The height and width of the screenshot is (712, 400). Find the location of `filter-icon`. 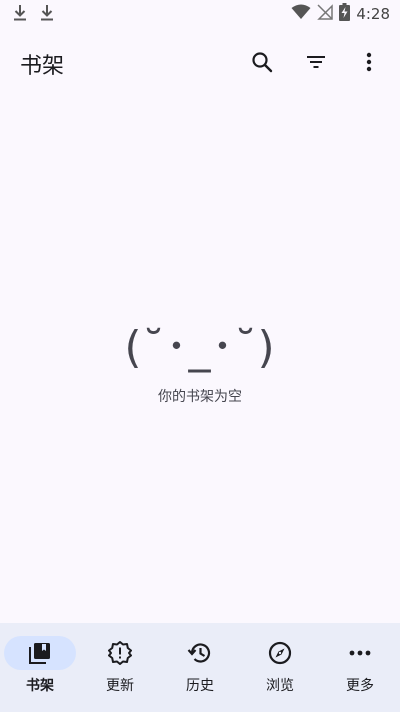

filter-icon is located at coordinates (316, 62).